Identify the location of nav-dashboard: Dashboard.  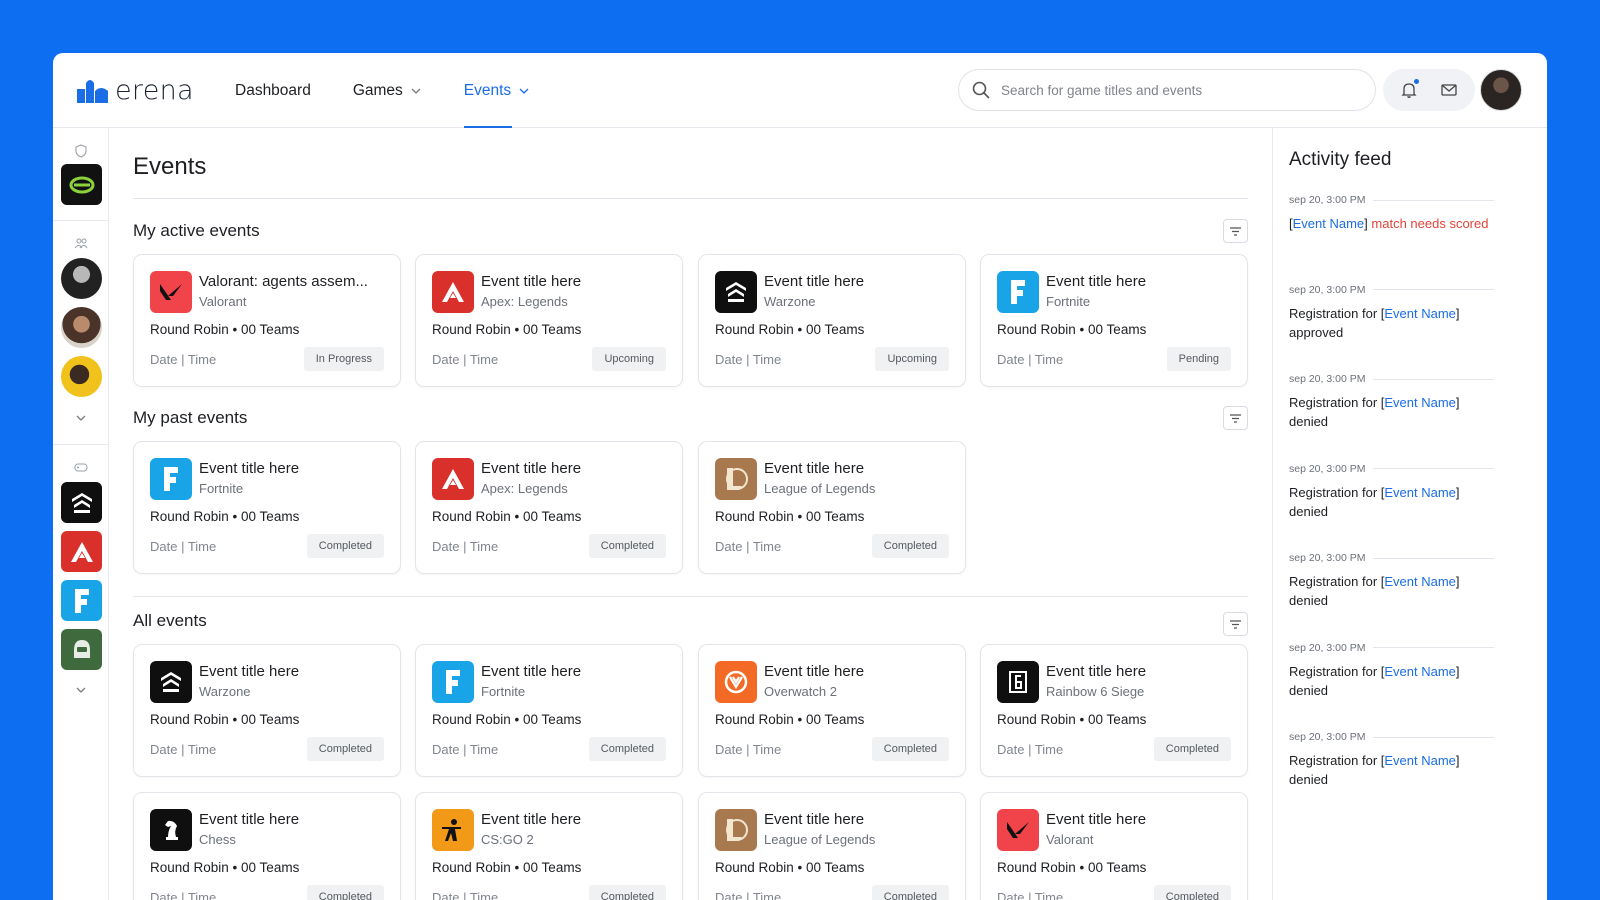
(273, 90).